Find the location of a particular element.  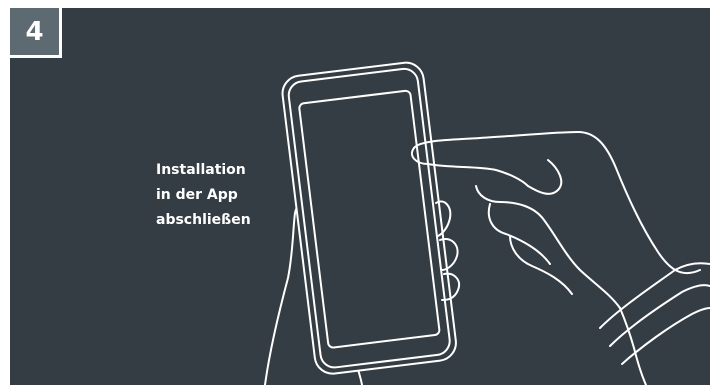

sleeve-cuff-outline is located at coordinates (654, 313).